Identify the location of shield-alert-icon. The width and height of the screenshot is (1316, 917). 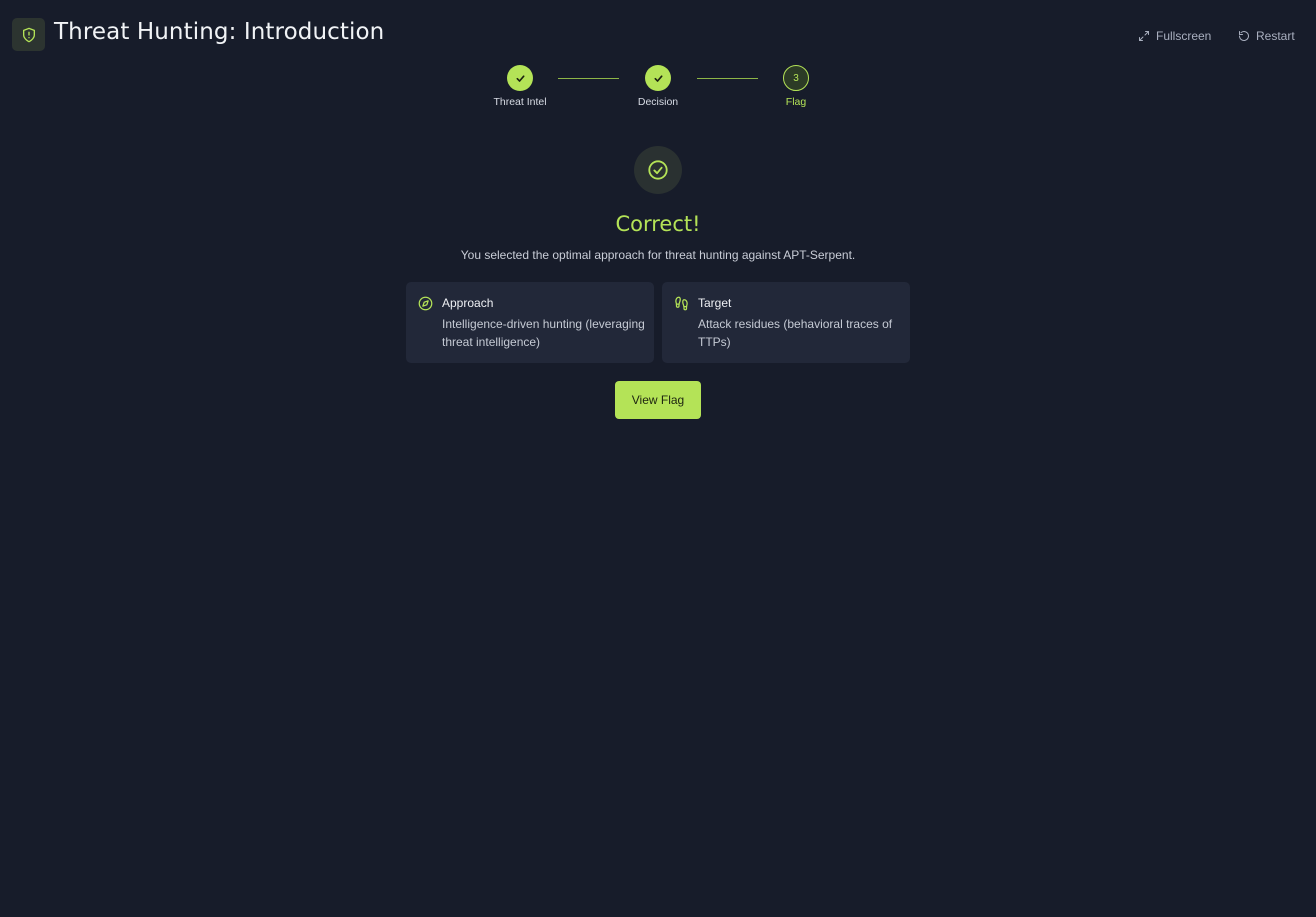
(28, 34).